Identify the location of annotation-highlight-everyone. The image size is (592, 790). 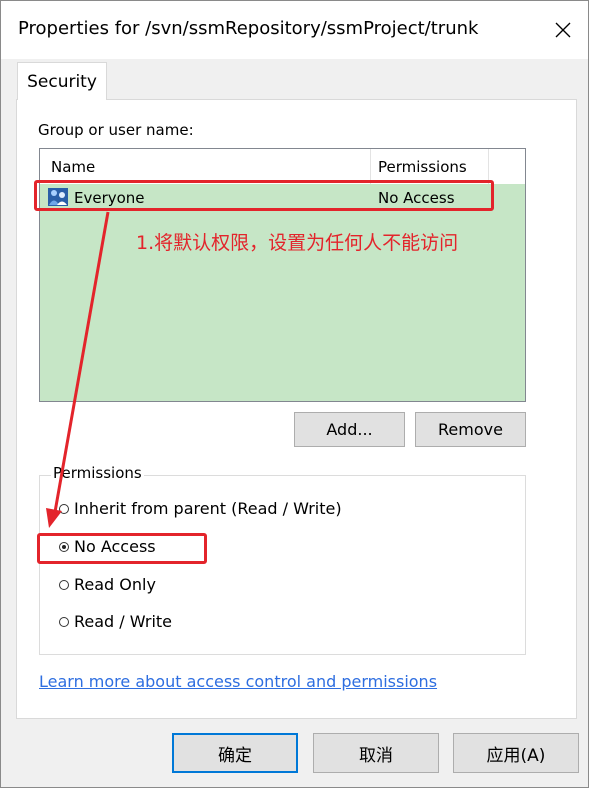
(264, 195).